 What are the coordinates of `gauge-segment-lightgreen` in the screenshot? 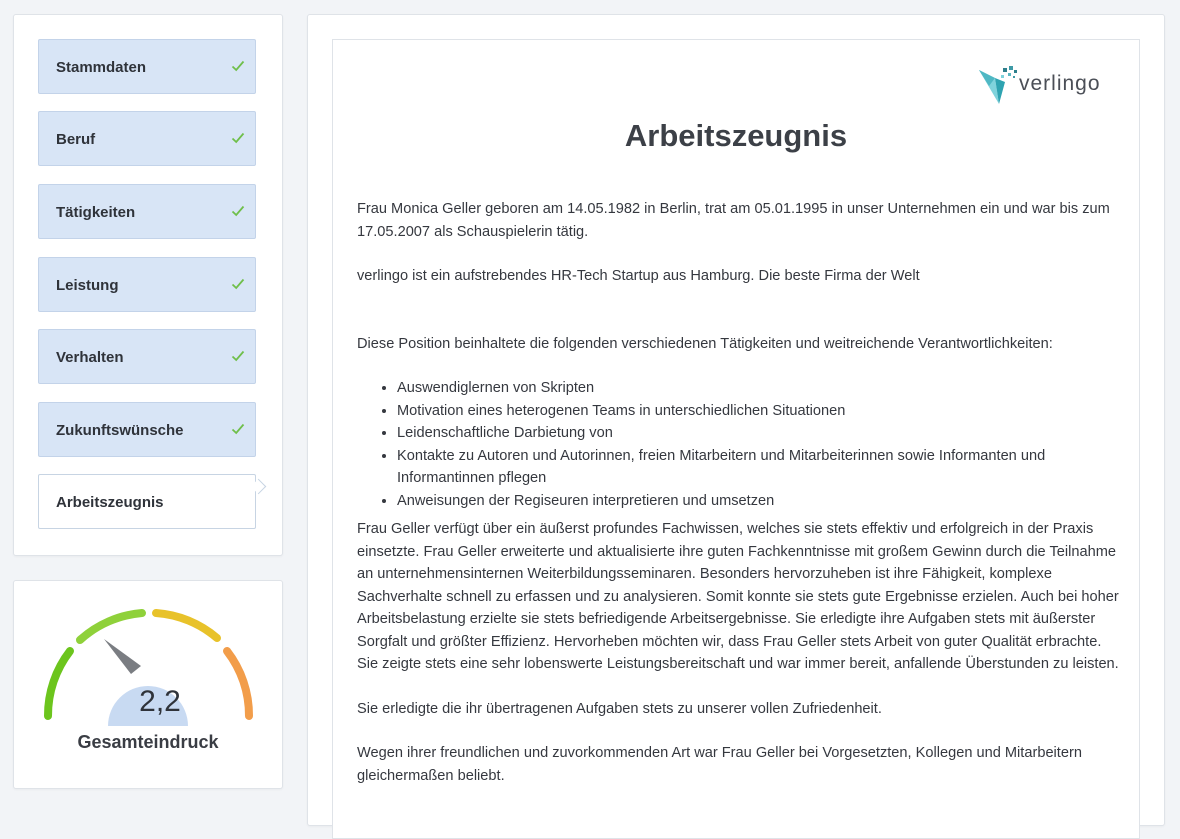 It's located at (111, 626).